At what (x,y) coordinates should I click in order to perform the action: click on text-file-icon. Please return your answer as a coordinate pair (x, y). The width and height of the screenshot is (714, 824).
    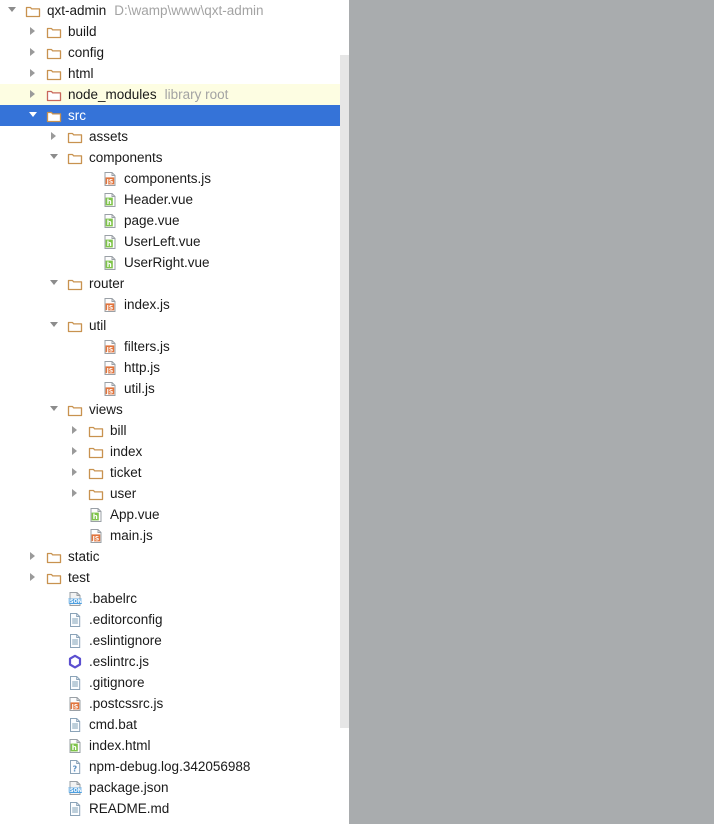
    Looking at the image, I should click on (75, 683).